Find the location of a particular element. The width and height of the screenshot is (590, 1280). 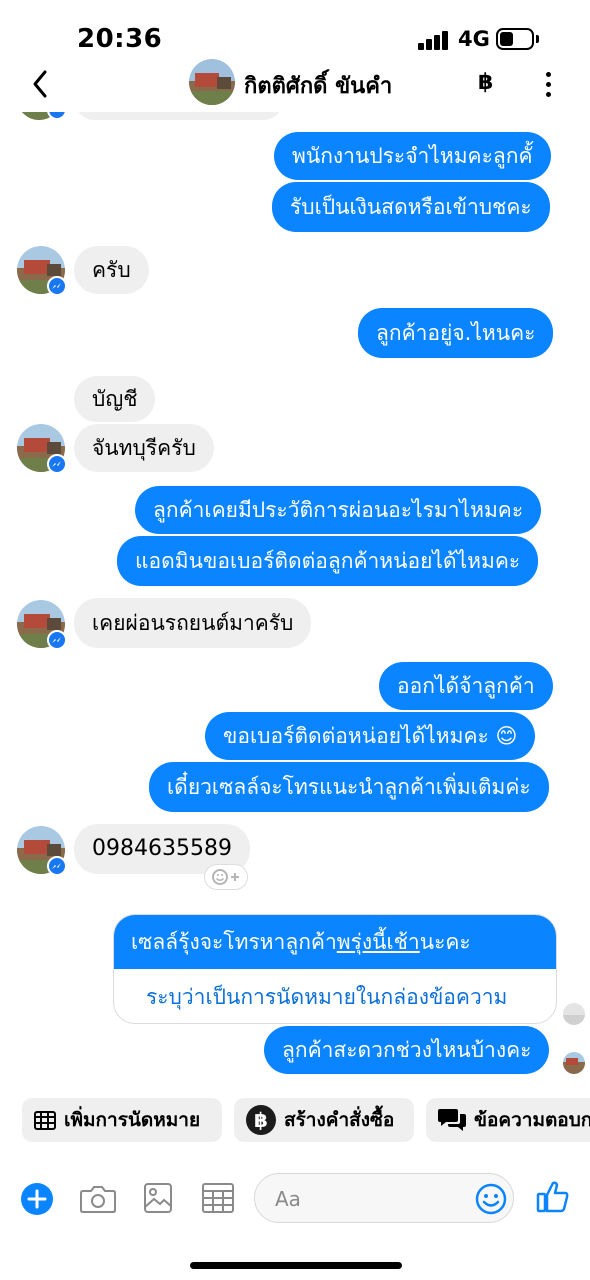

calendar-grid-icon is located at coordinates (218, 1198).